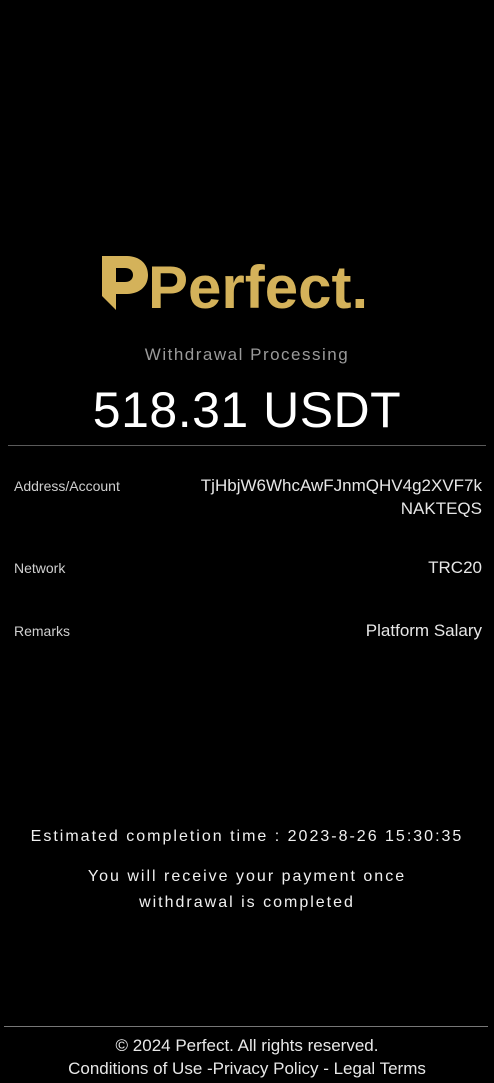 This screenshot has height=1083, width=494. I want to click on network-value: TRC20, so click(455, 567).